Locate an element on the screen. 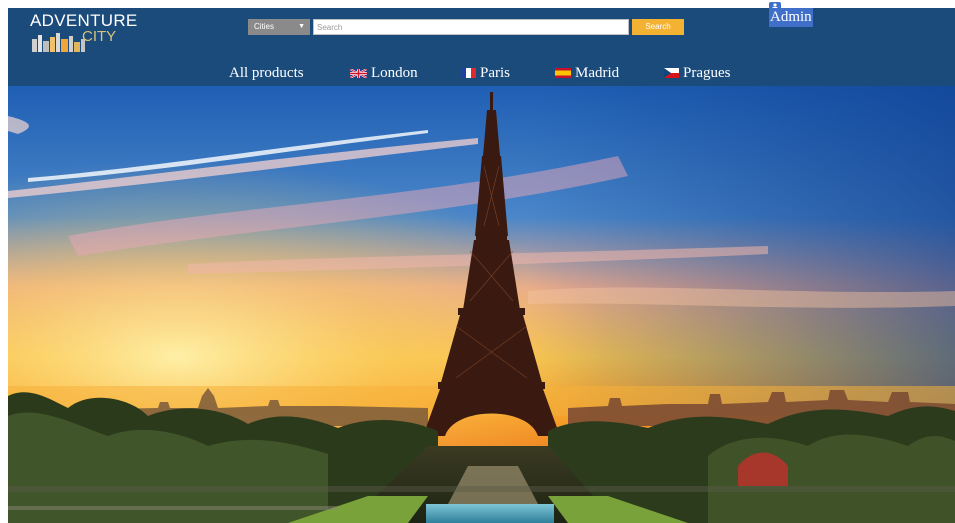  france-flag-icon is located at coordinates (468, 73).